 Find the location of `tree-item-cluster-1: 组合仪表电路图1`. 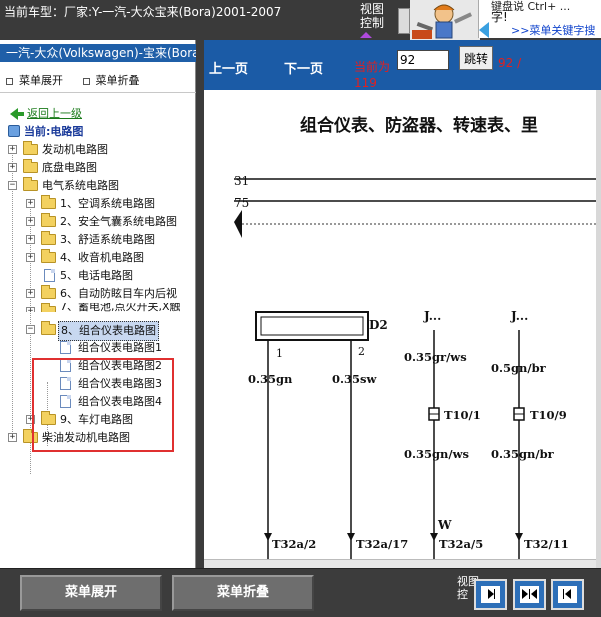

tree-item-cluster-1: 组合仪表电路图1 is located at coordinates (90, 348).